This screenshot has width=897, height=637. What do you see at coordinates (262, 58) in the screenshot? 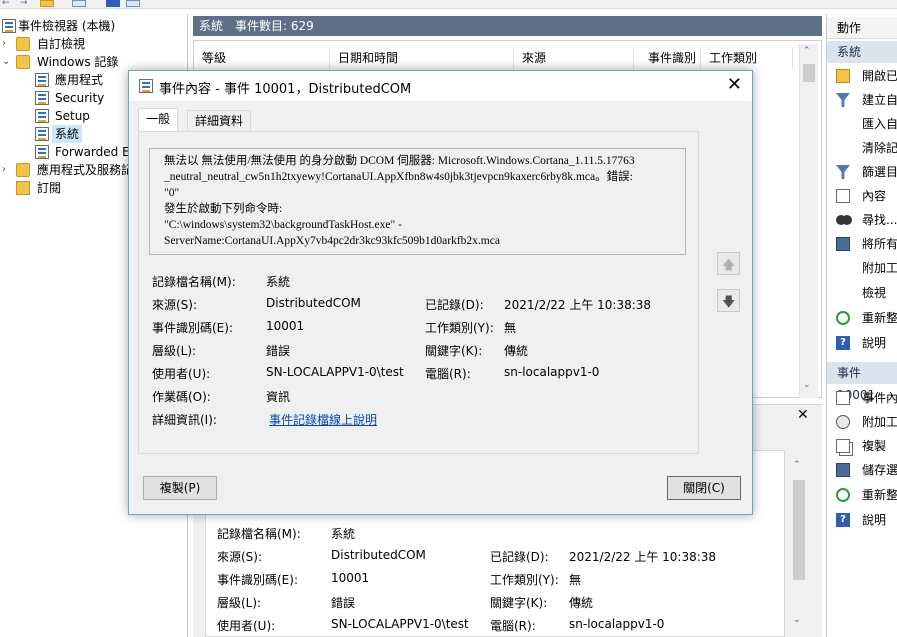
I see `column-level: 等級` at bounding box center [262, 58].